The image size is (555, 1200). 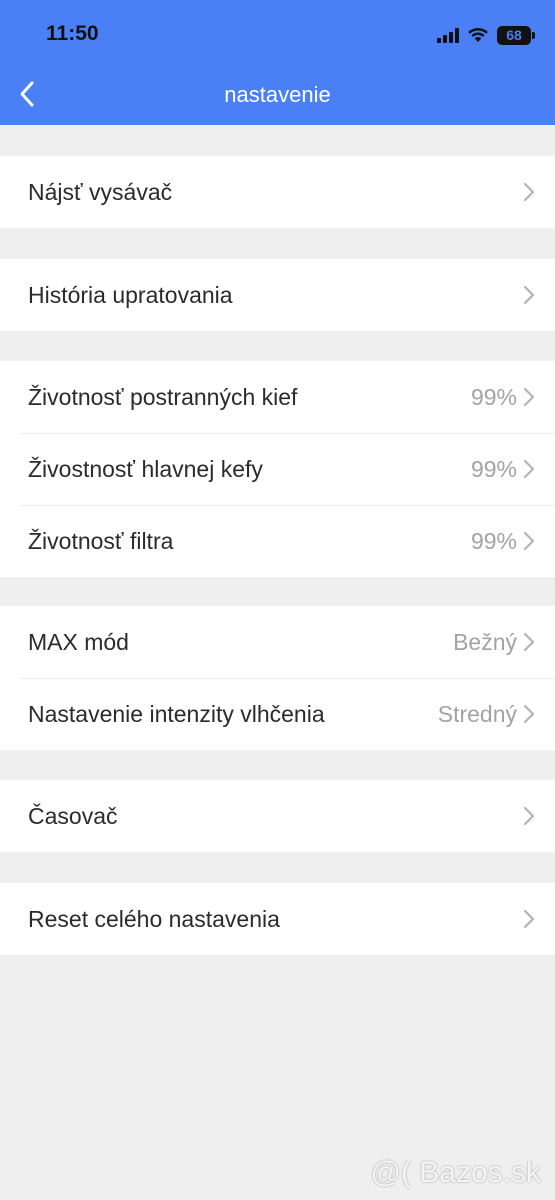 I want to click on cellular-signal-icon, so click(x=448, y=35).